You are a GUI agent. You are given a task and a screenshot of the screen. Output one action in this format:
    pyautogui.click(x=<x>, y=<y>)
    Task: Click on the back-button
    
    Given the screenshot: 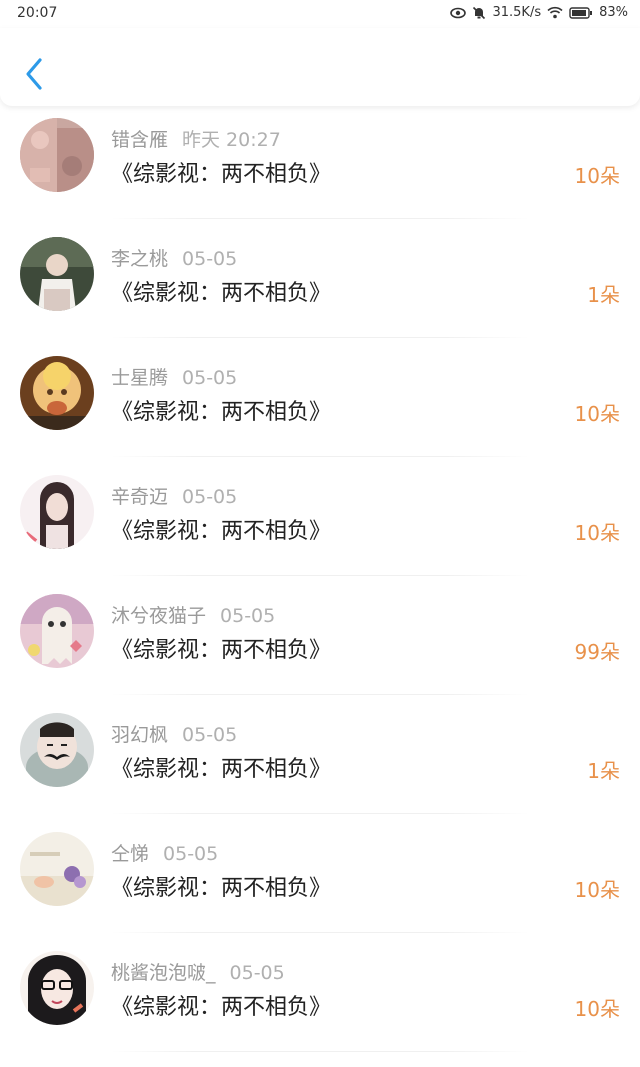 What is the action you would take?
    pyautogui.click(x=35, y=74)
    